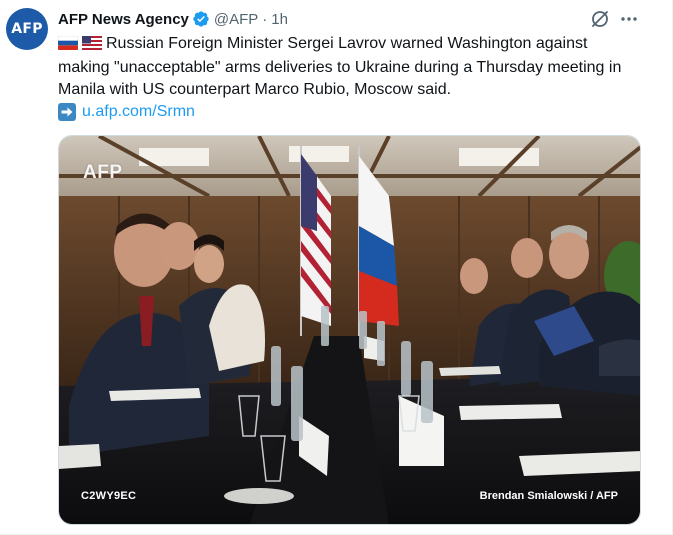 Image resolution: width=673 pixels, height=535 pixels. What do you see at coordinates (103, 172) in the screenshot?
I see `afp-watermark: AFP` at bounding box center [103, 172].